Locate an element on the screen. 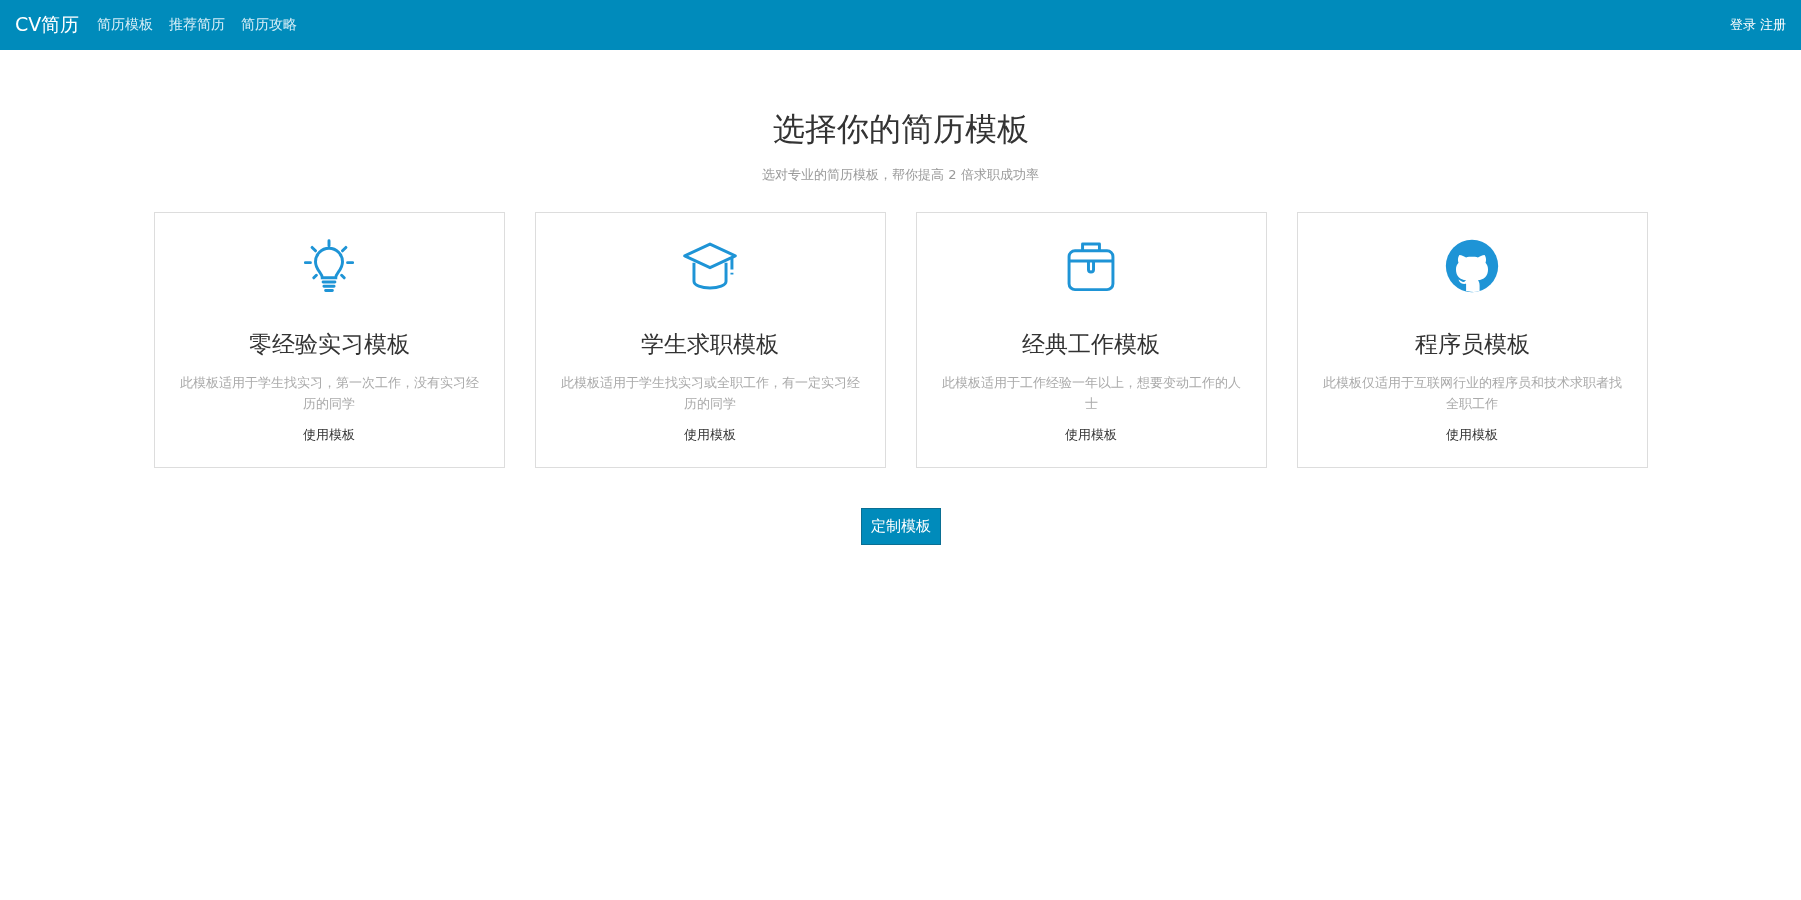 The width and height of the screenshot is (1801, 900). card-title: 零经验实习模板 is located at coordinates (329, 344).